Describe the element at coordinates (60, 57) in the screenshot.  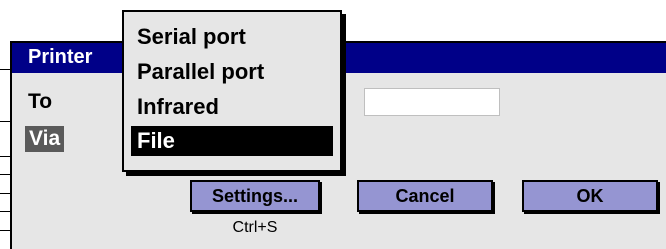
I see `dialog-title: Printer` at that location.